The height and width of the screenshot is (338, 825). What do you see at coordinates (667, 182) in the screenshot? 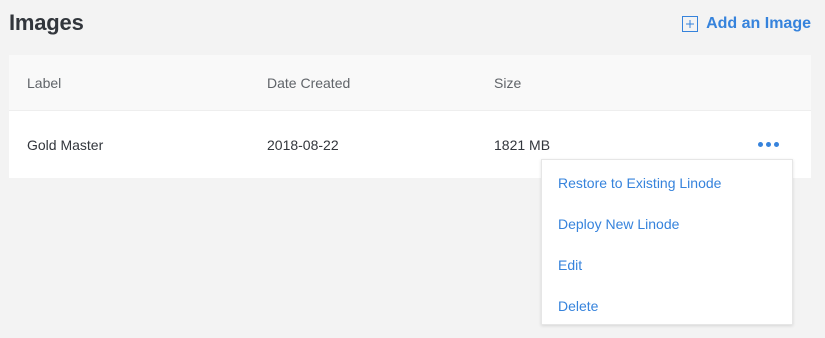
I see `menu-item-restore: Restore to Existing Linode` at bounding box center [667, 182].